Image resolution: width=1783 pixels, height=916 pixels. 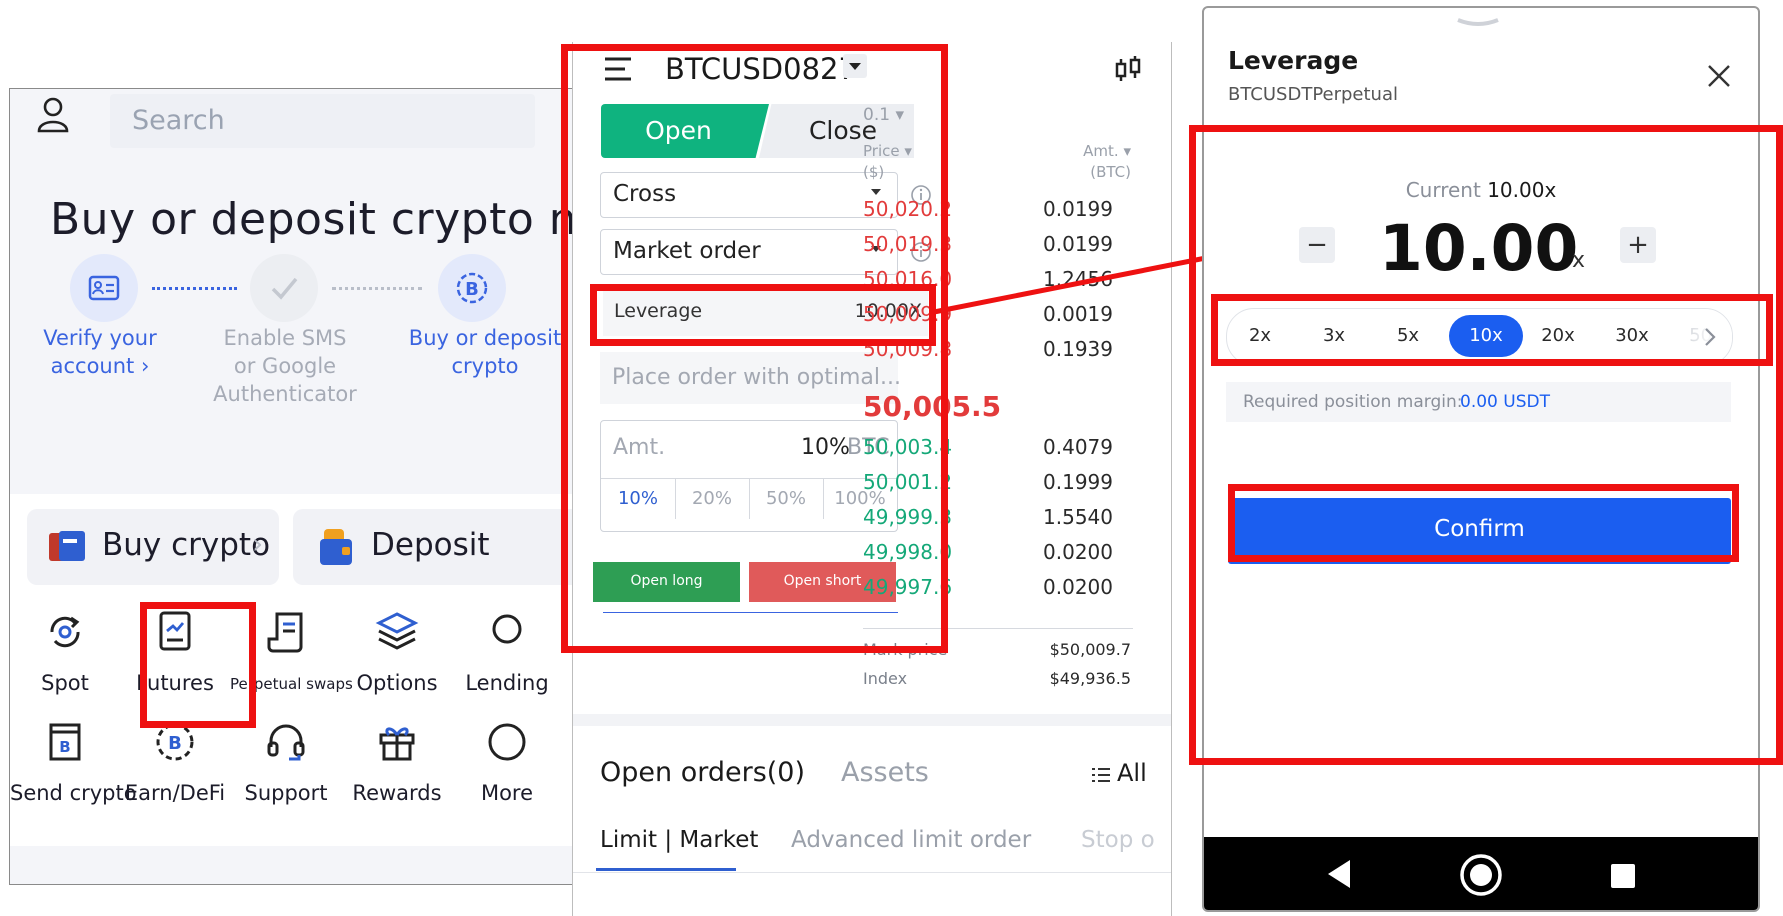 What do you see at coordinates (1132, 773) in the screenshot?
I see `filter-all: All` at bounding box center [1132, 773].